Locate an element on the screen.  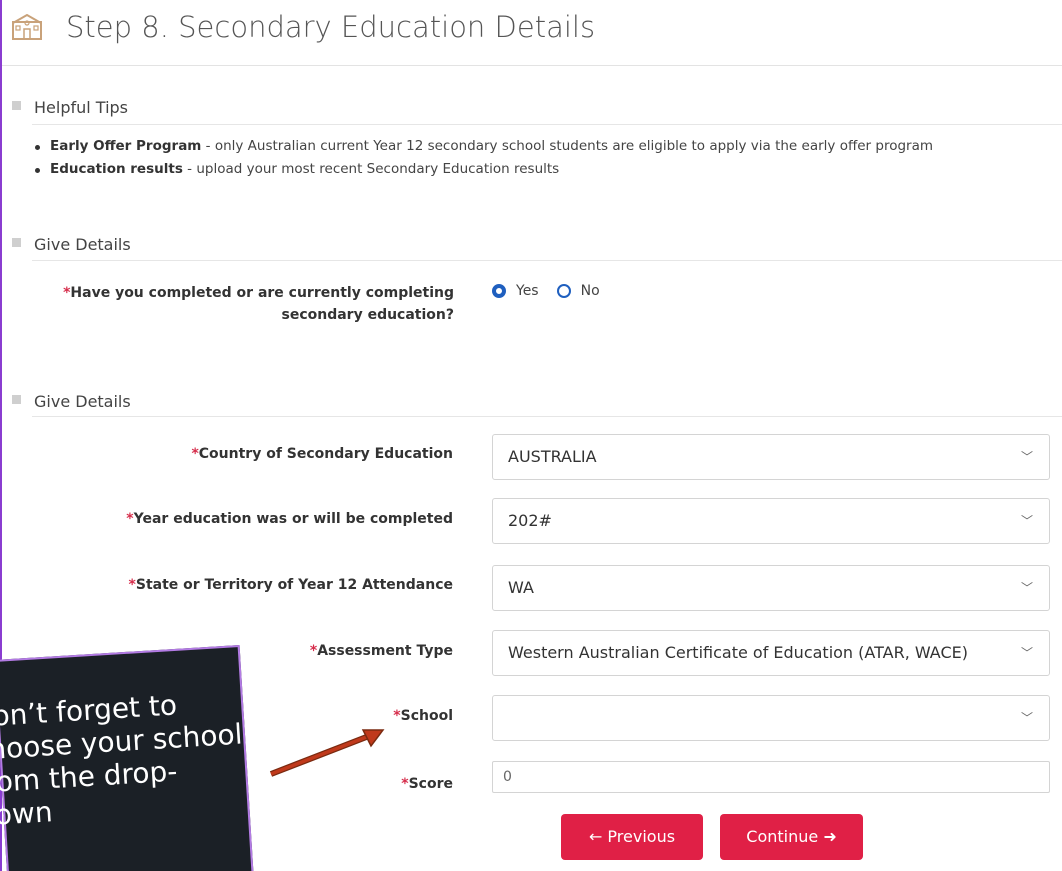
previous-button: ← Previous is located at coordinates (632, 837).